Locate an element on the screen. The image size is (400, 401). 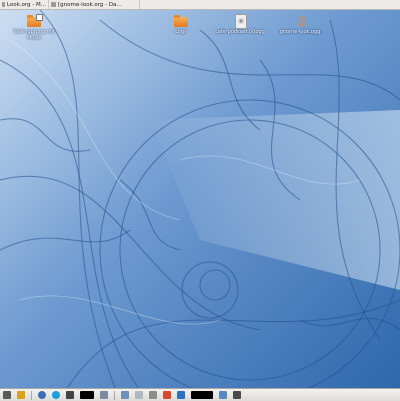
desktop-icon-label: Logs is located at coordinates (181, 32).